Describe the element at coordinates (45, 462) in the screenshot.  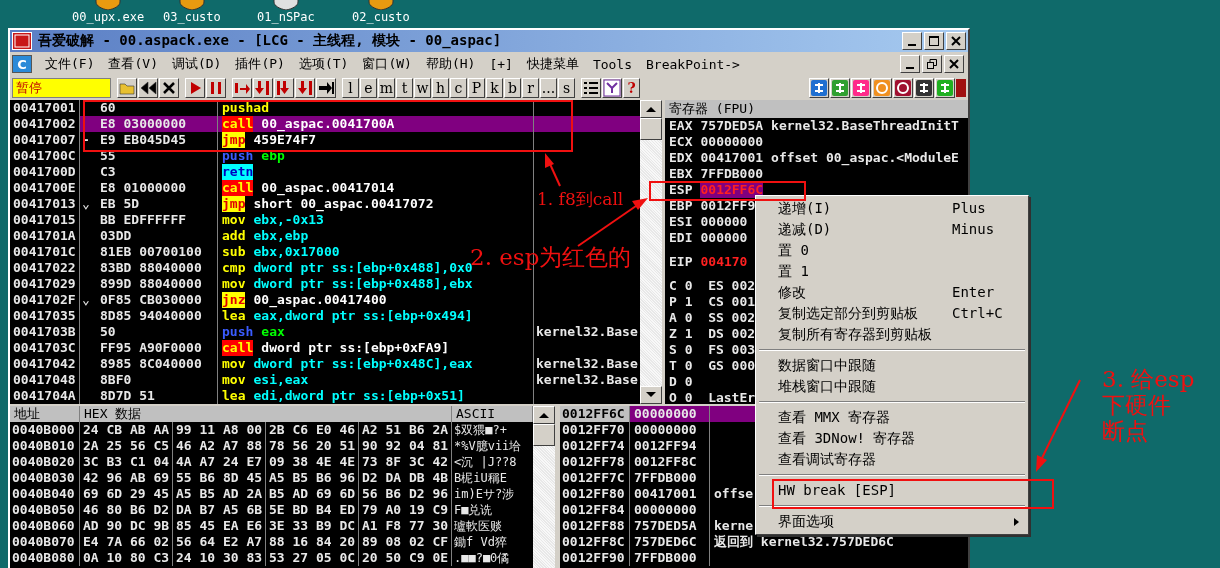
I see `address-cell: 0040B020` at that location.